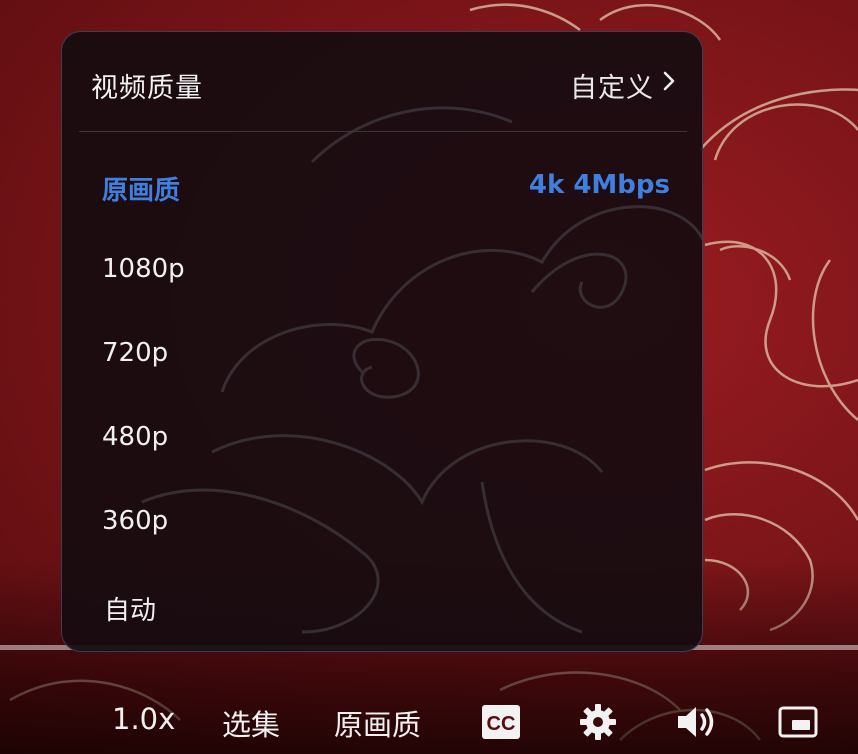 The height and width of the screenshot is (754, 858). I want to click on cc-icon: CC, so click(501, 722).